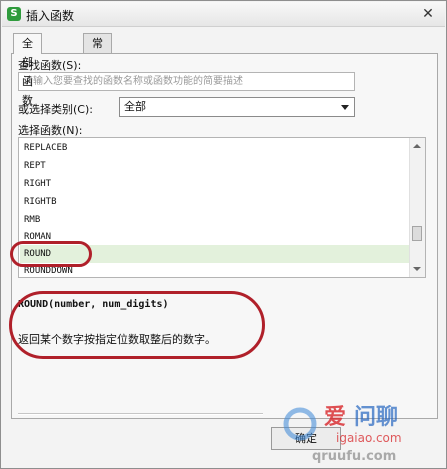 The width and height of the screenshot is (447, 469). Describe the element at coordinates (215, 237) in the screenshot. I see `list-item: ROMAN` at that location.